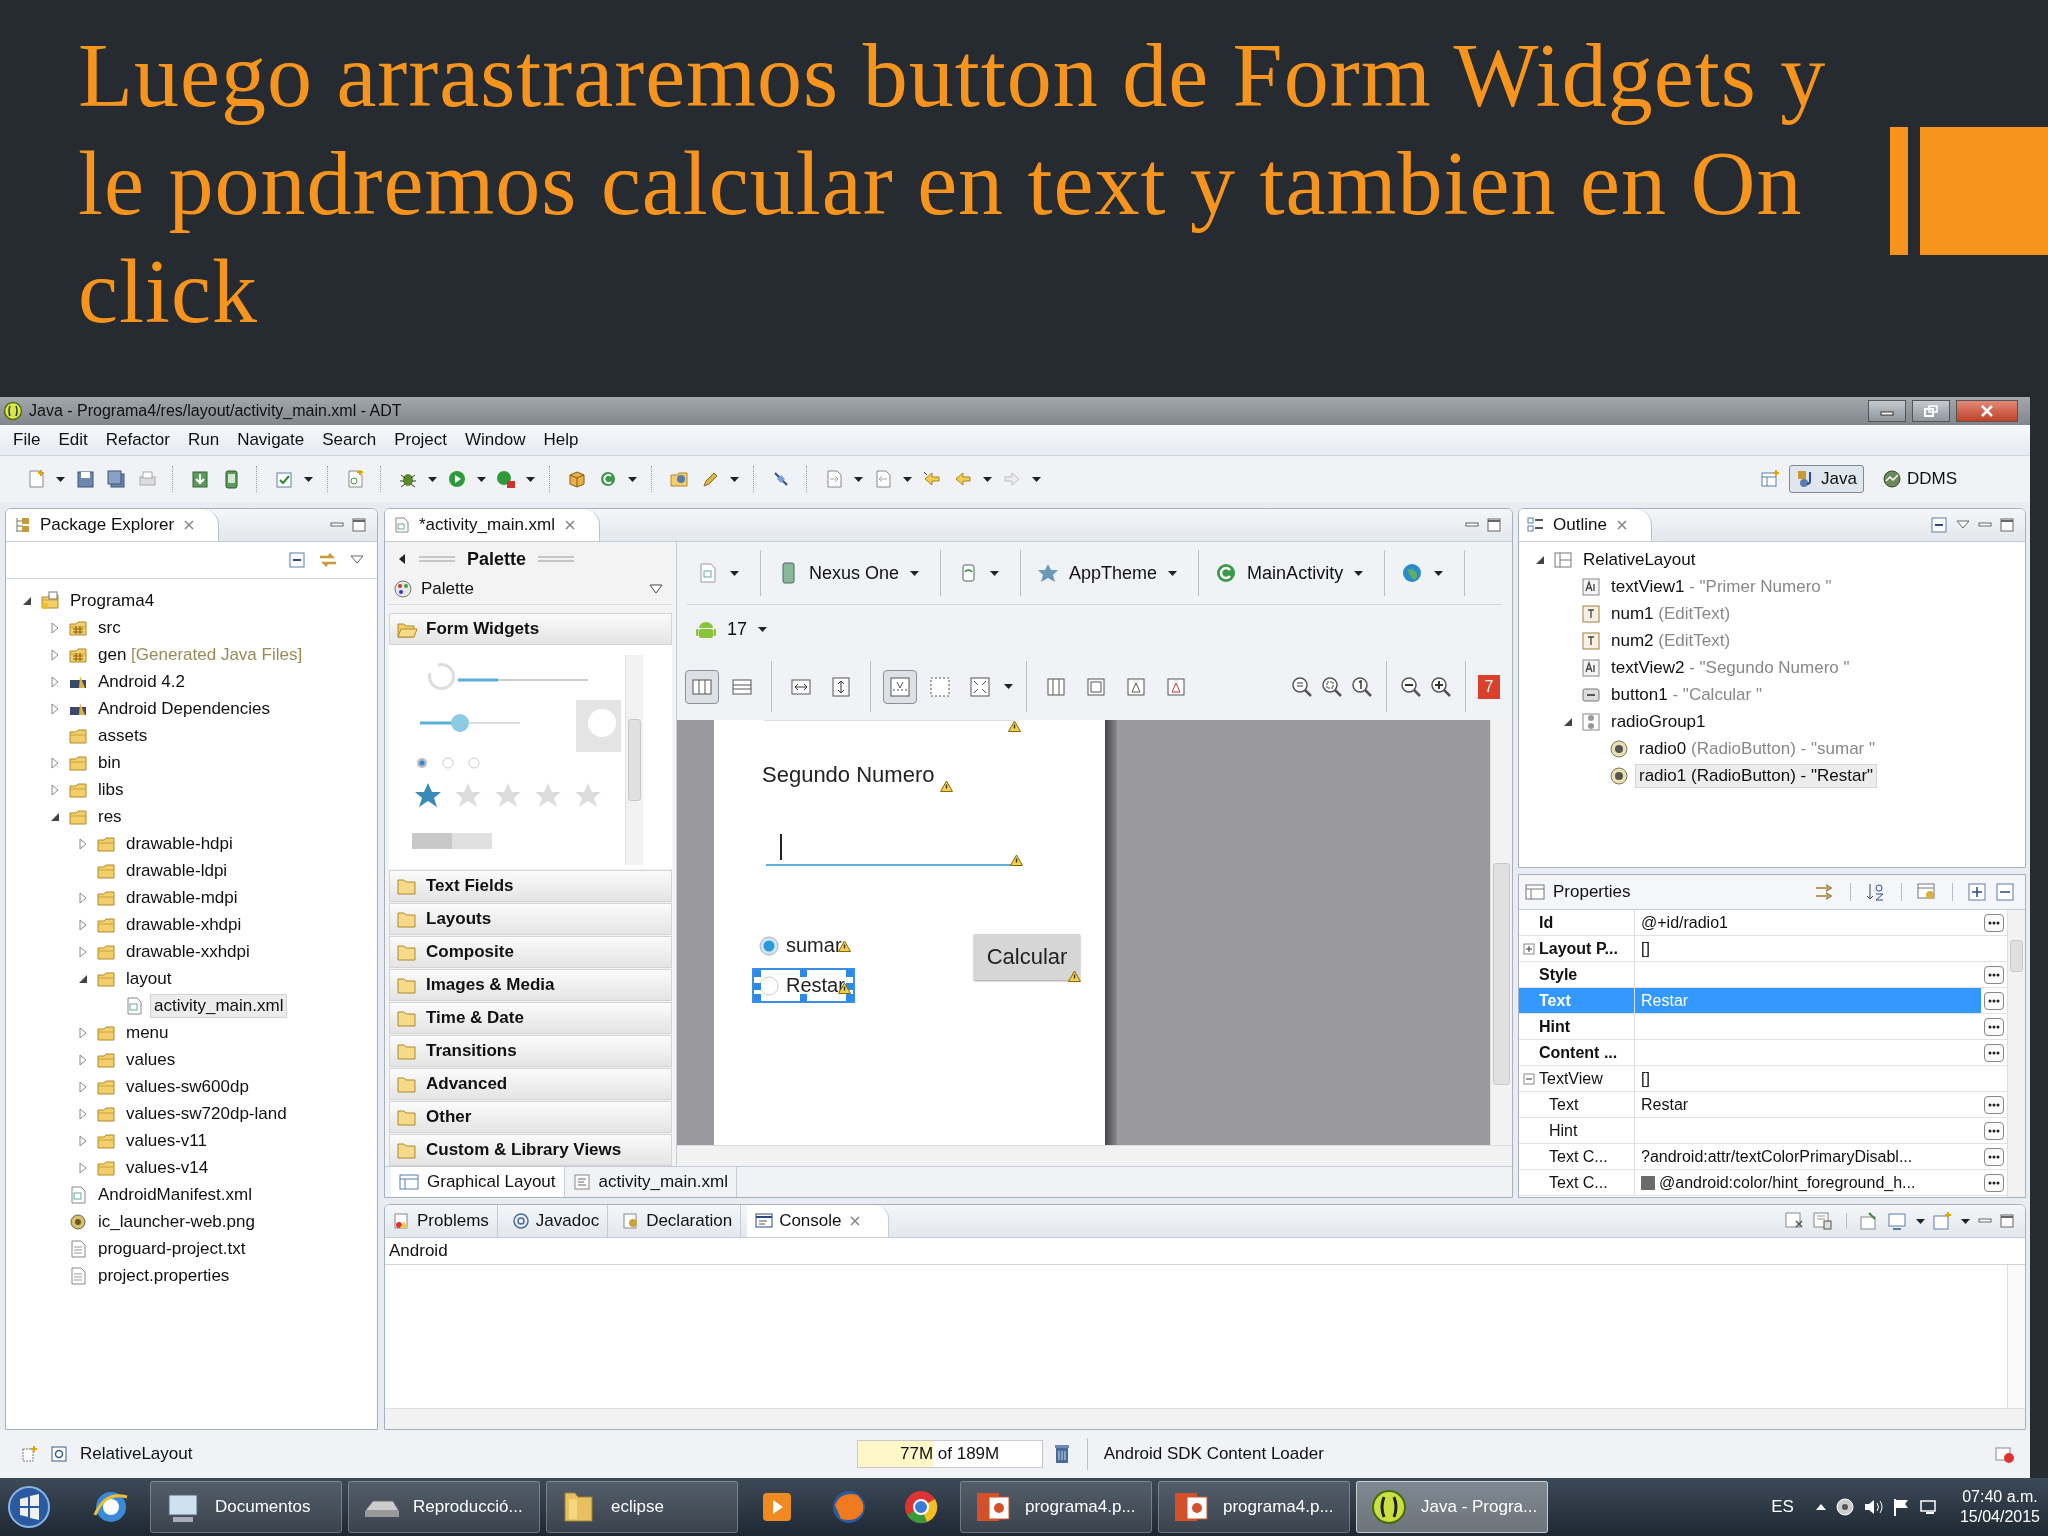 The height and width of the screenshot is (1536, 2048). What do you see at coordinates (1577, 1078) in the screenshot?
I see `property-name: TextView` at bounding box center [1577, 1078].